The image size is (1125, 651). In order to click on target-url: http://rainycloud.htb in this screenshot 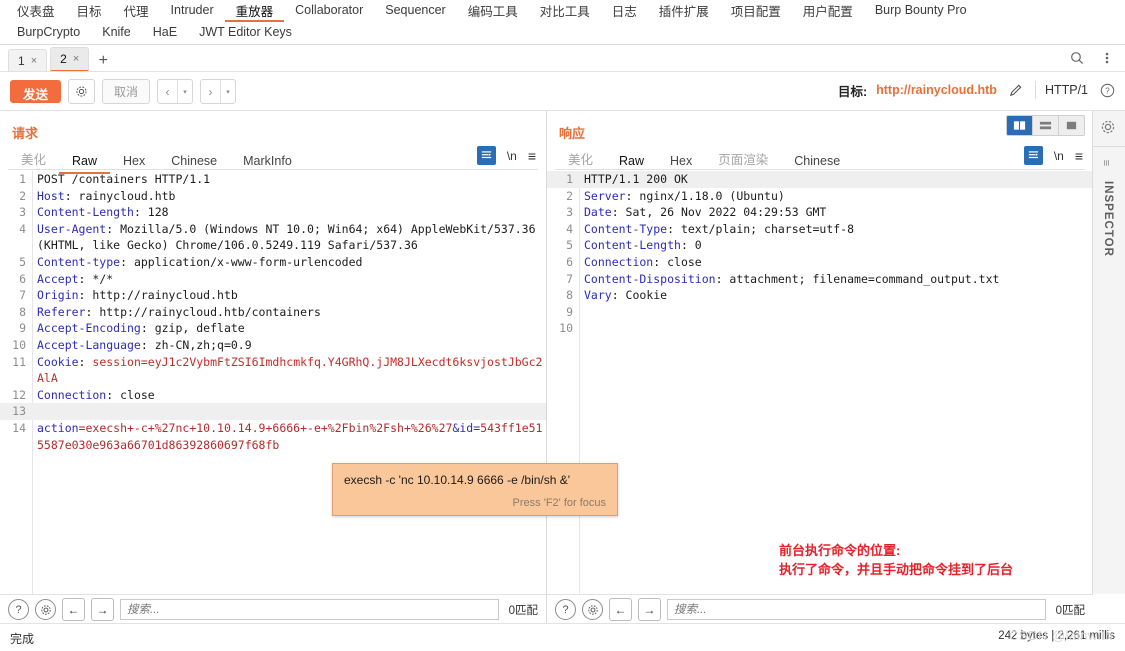, I will do `click(936, 90)`.